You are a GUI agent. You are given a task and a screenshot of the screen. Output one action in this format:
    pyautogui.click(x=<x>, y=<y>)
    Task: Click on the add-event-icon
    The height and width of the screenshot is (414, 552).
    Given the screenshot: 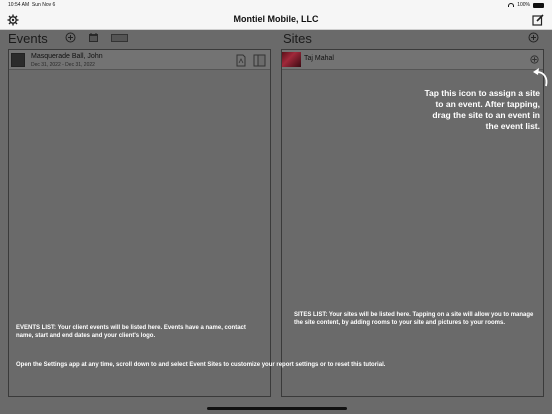 What is the action you would take?
    pyautogui.click(x=70, y=37)
    